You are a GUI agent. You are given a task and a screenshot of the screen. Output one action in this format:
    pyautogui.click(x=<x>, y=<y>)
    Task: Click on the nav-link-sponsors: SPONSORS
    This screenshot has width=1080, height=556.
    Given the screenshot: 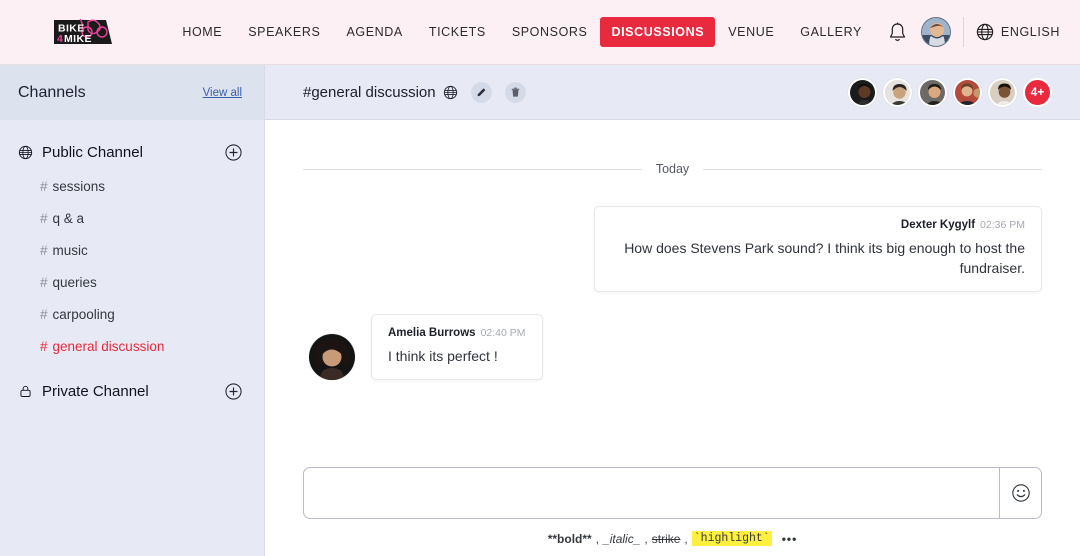 What is the action you would take?
    pyautogui.click(x=550, y=32)
    